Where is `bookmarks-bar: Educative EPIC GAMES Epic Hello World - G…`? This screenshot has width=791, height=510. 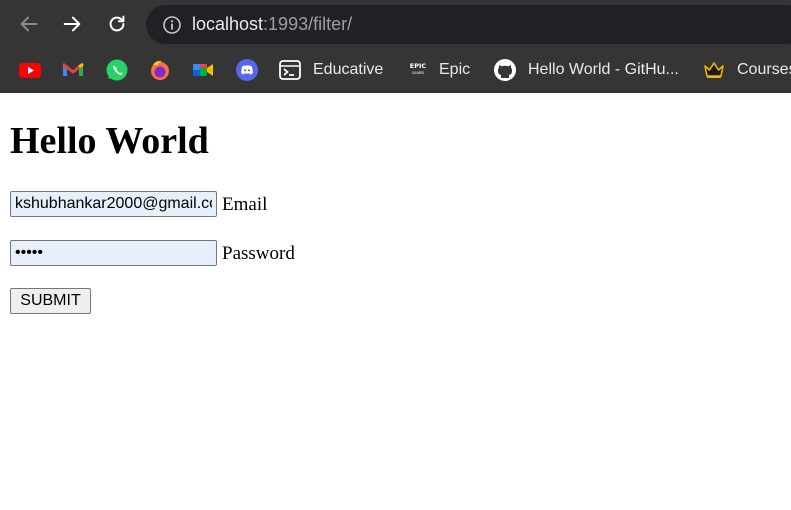 bookmarks-bar: Educative EPIC GAMES Epic Hello World - G… is located at coordinates (395, 70).